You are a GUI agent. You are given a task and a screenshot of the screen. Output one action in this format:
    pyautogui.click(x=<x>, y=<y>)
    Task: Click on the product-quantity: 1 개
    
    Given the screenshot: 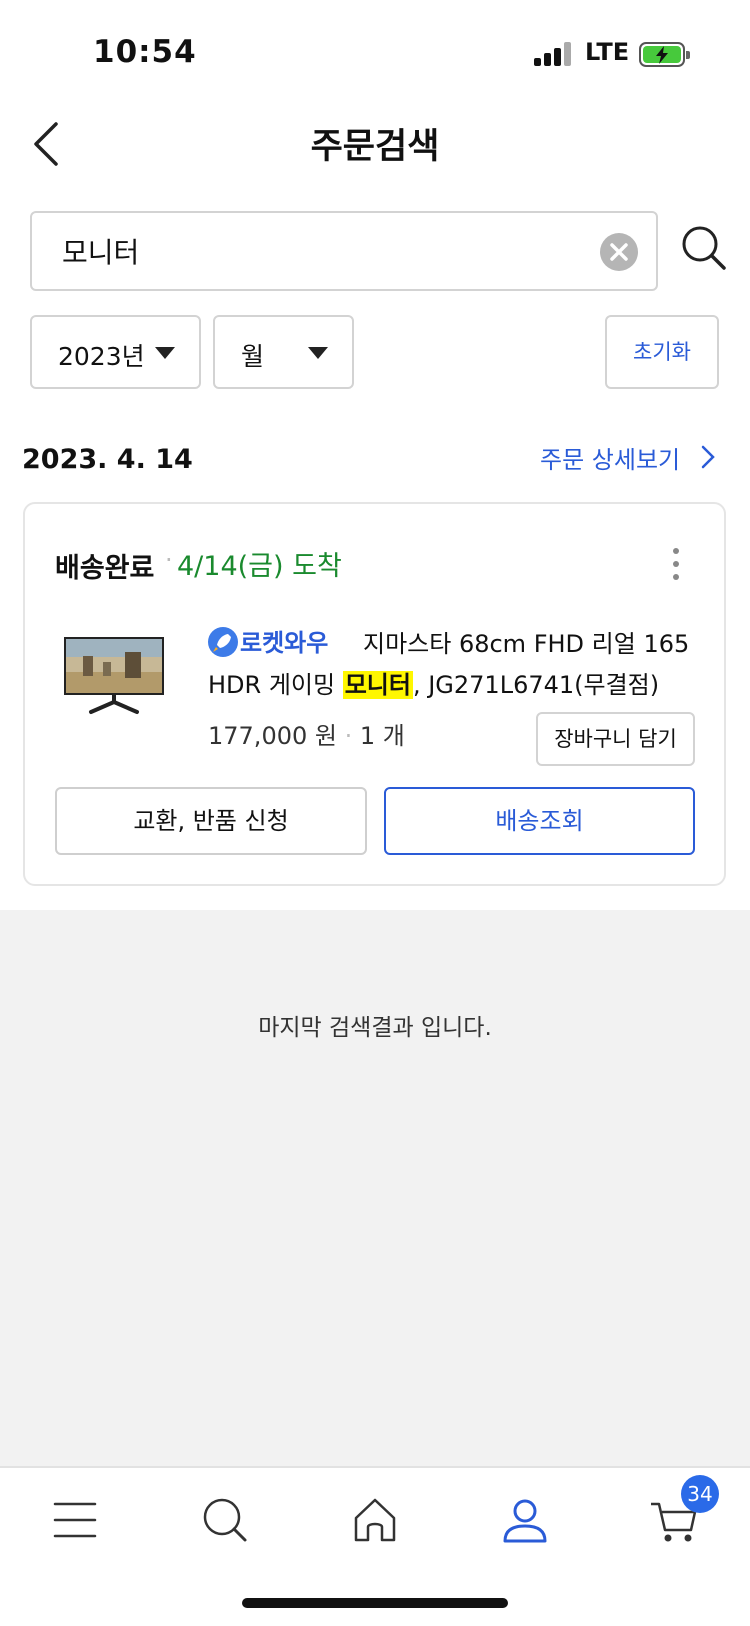 What is the action you would take?
    pyautogui.click(x=382, y=736)
    